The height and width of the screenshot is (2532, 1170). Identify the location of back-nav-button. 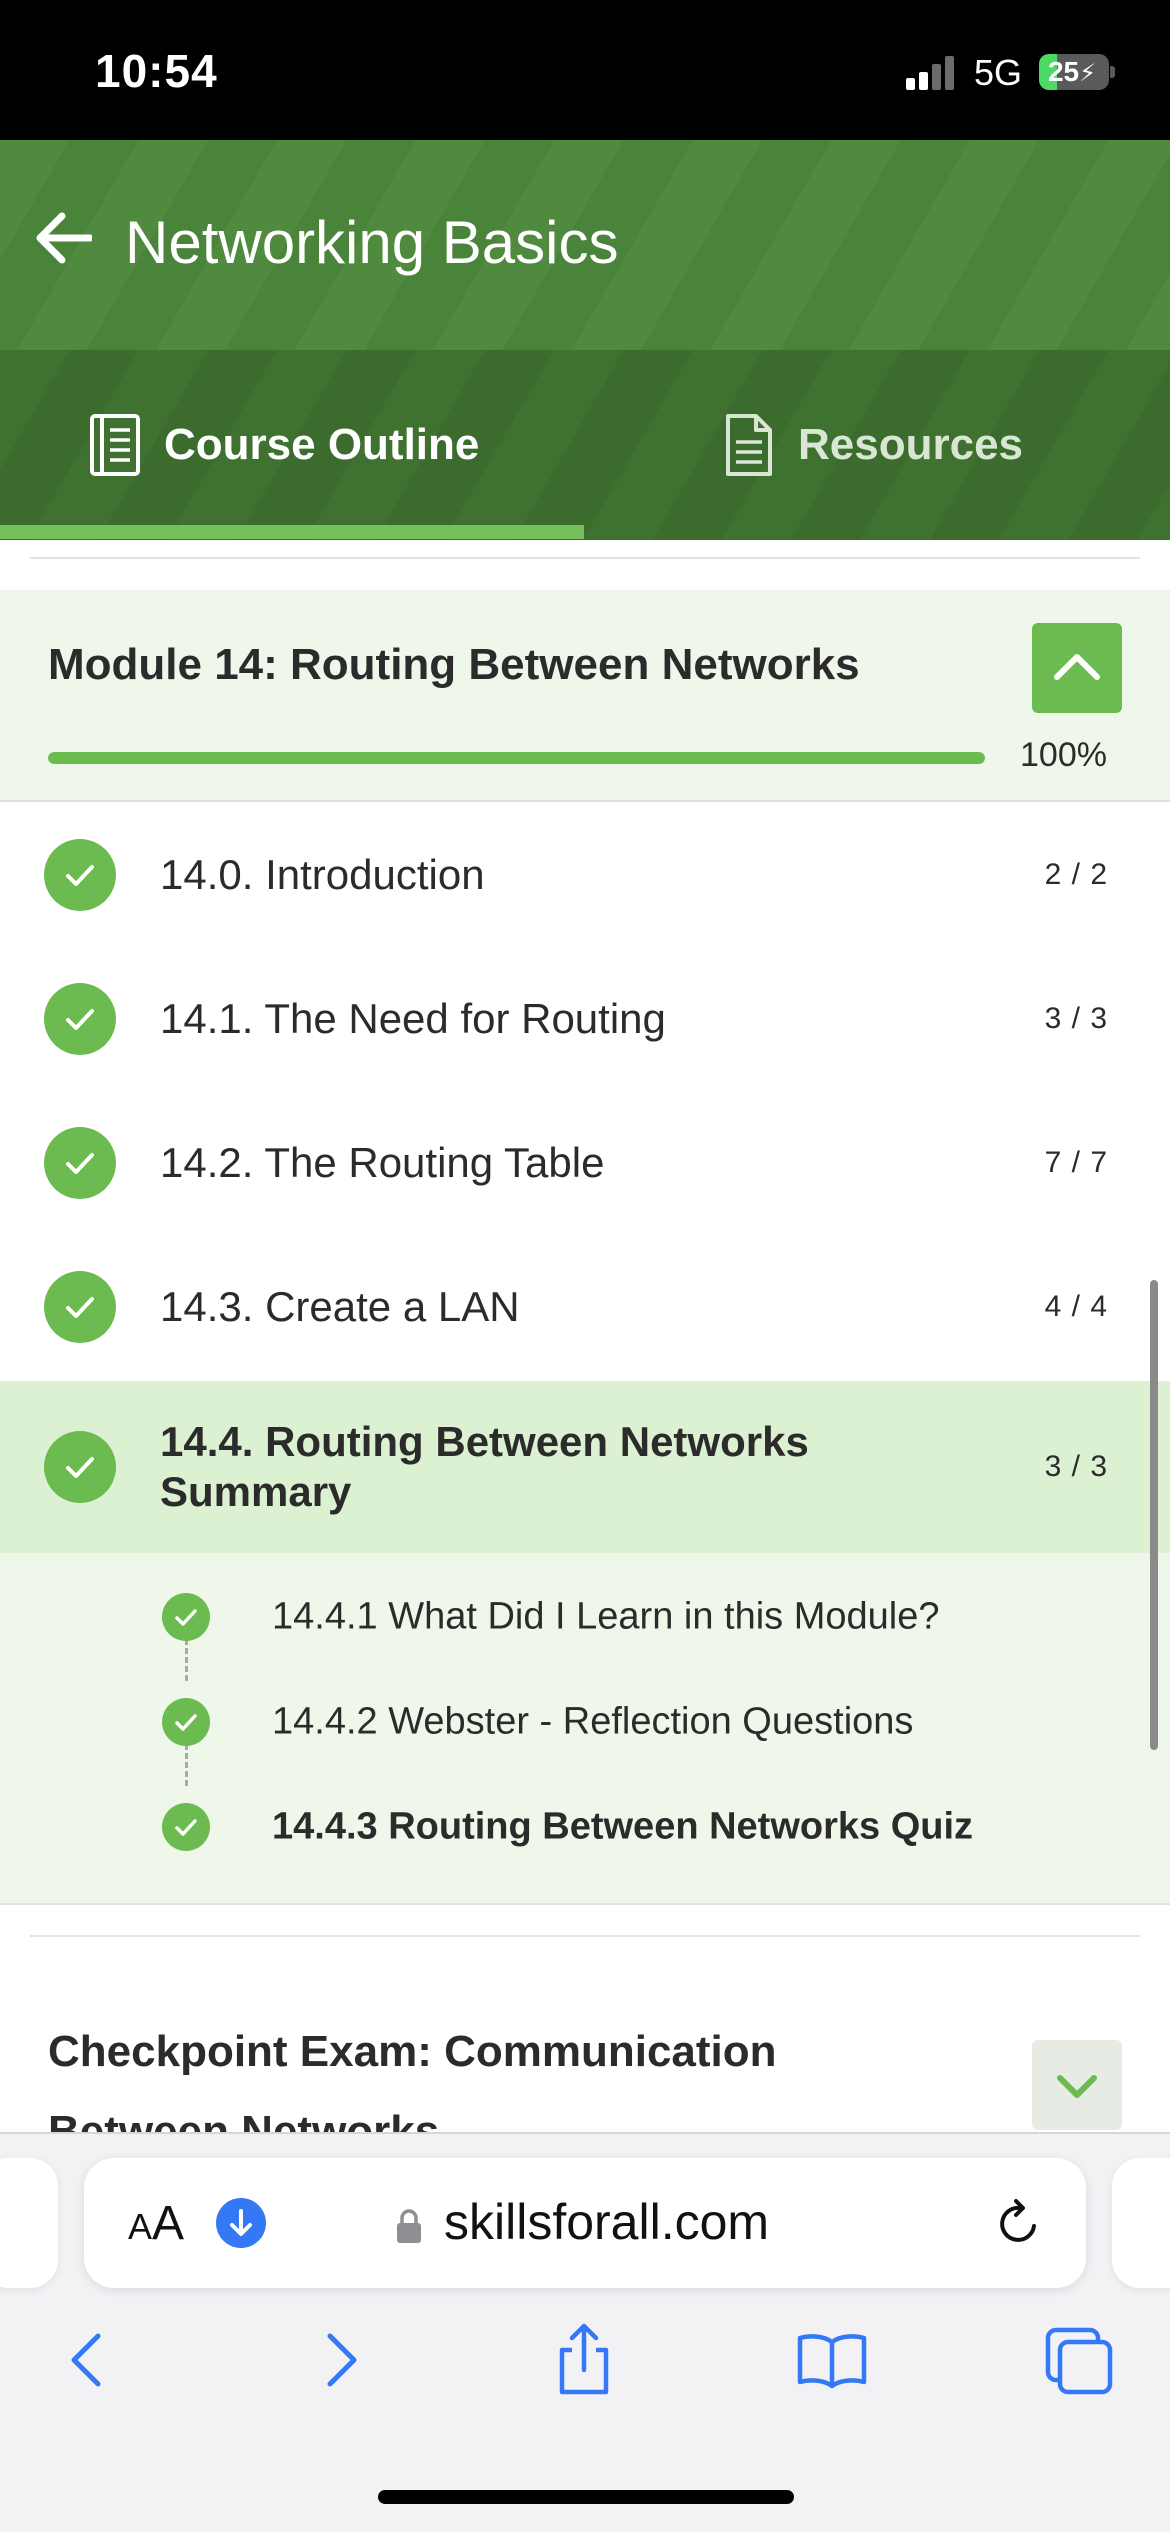
(88, 2360).